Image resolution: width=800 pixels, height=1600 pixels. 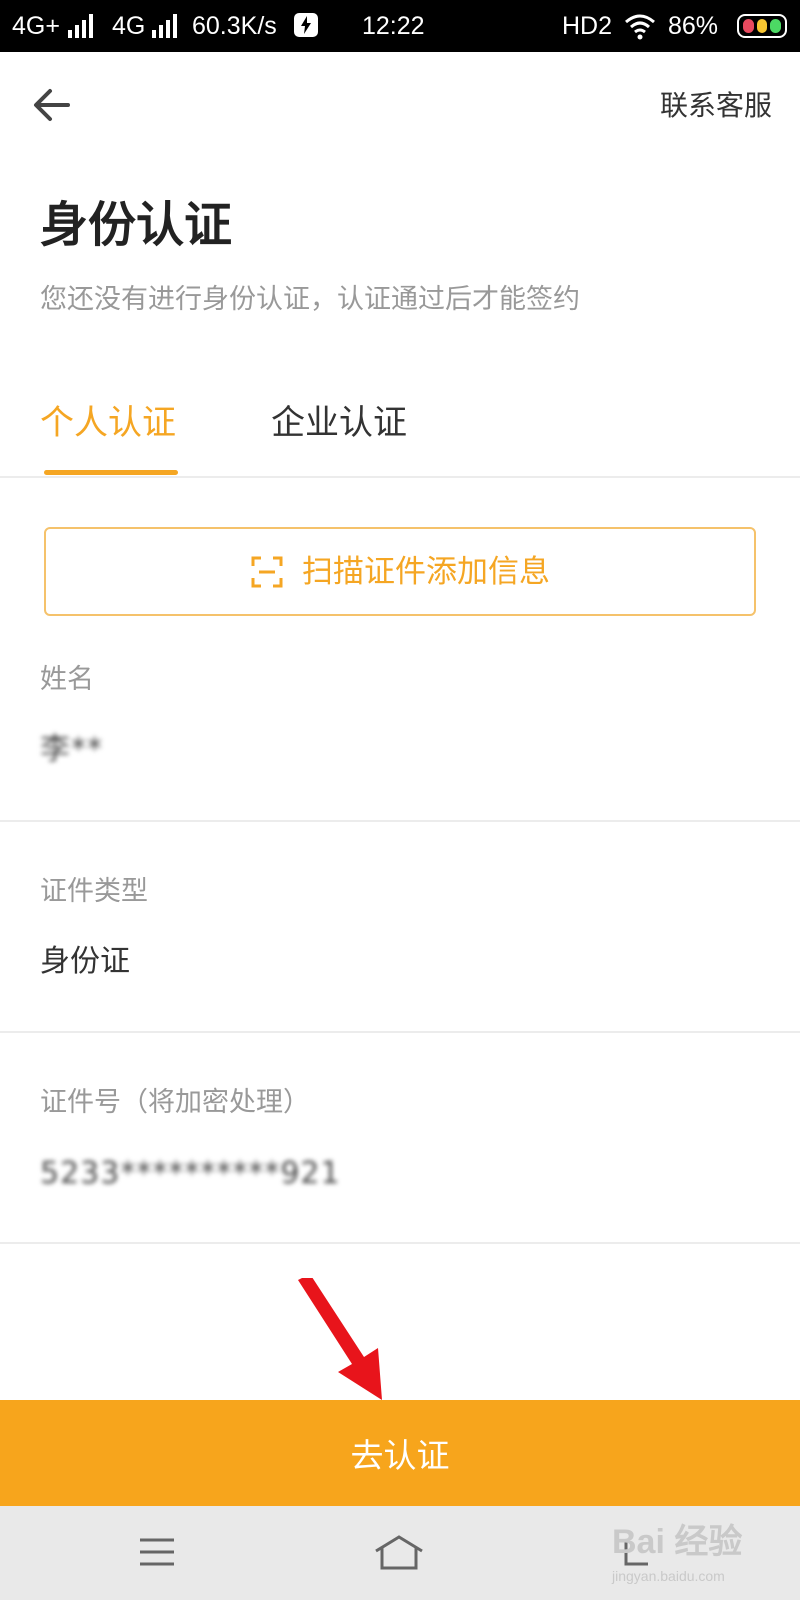 I want to click on network-type-2: 4G, so click(x=129, y=26).